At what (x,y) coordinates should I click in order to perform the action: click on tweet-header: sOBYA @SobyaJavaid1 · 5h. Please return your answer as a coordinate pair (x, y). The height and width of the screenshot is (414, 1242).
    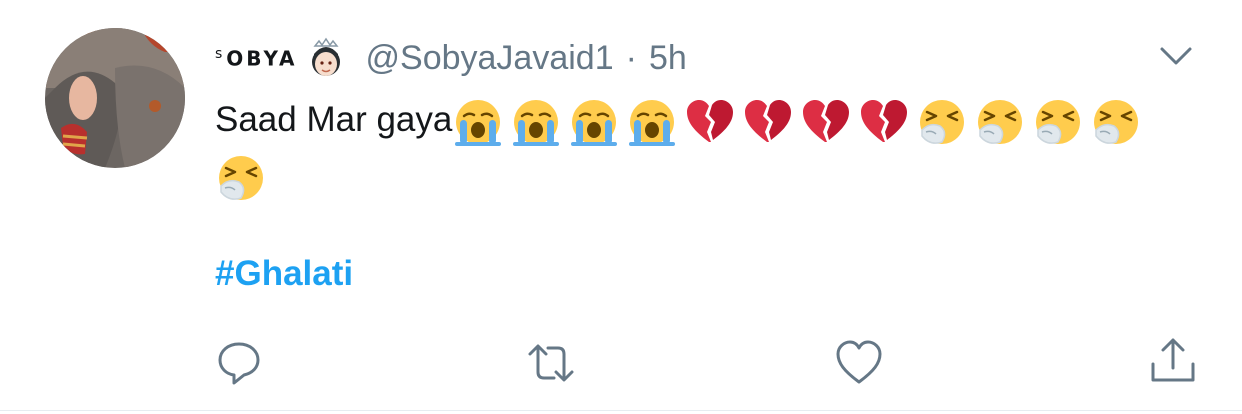
    Looking at the image, I should click on (451, 58).